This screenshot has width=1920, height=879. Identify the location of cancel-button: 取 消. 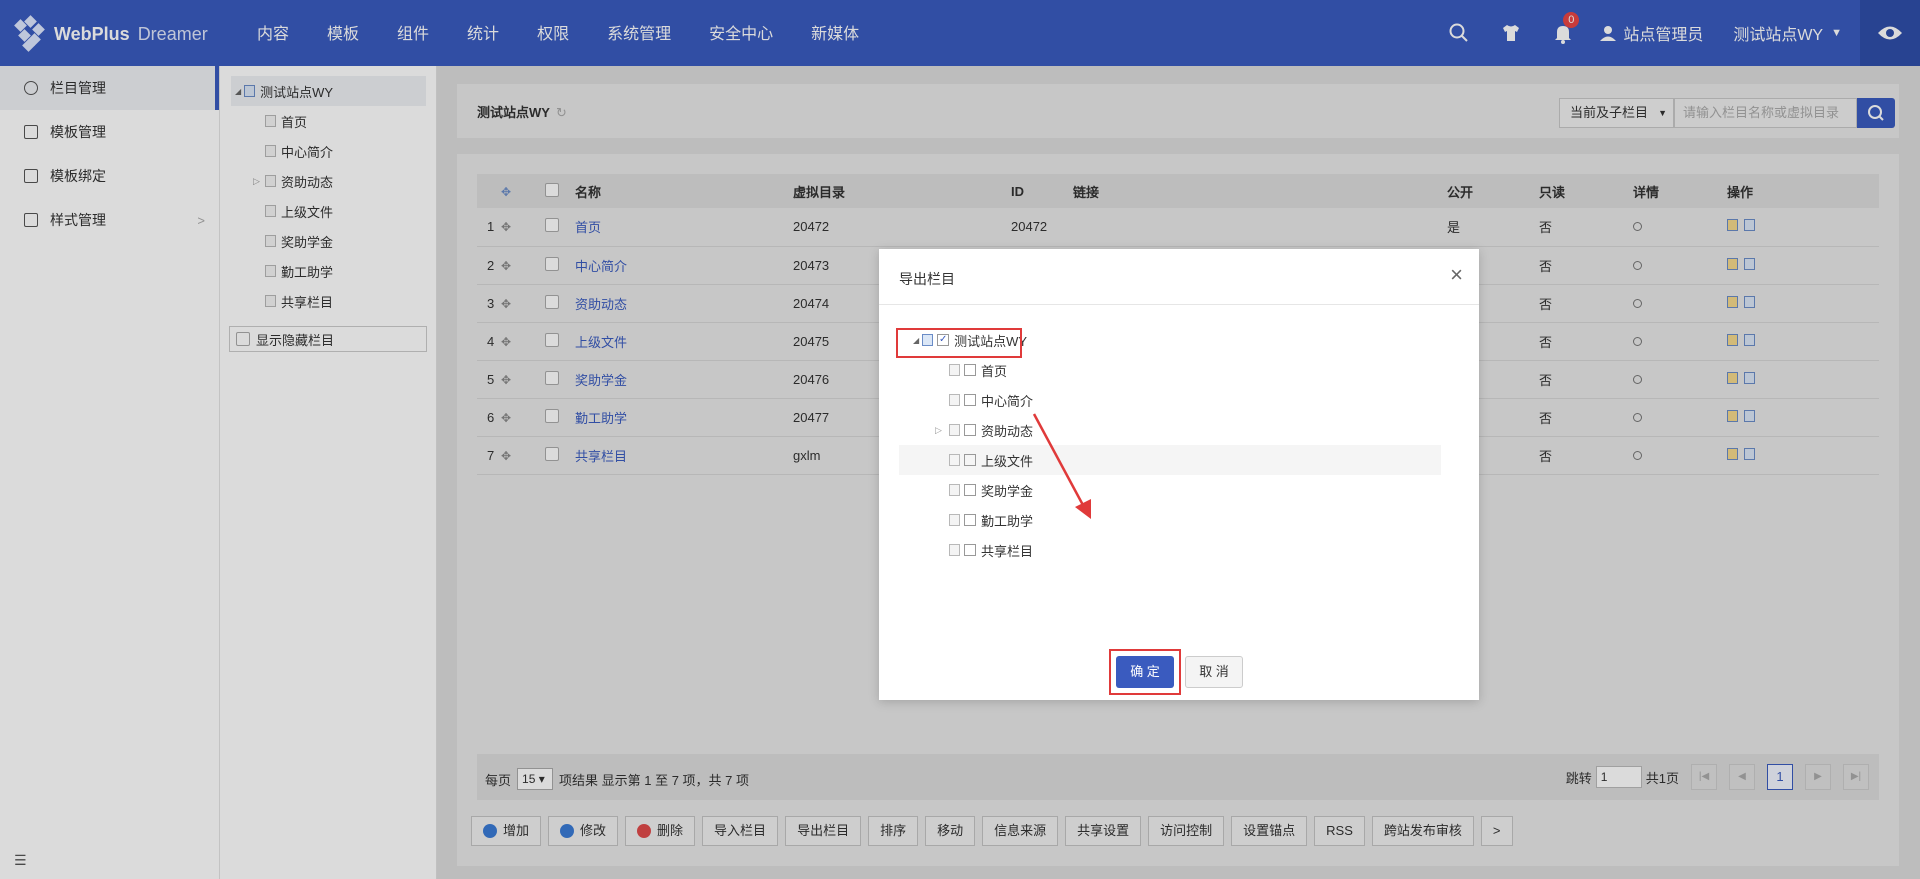
(1214, 672).